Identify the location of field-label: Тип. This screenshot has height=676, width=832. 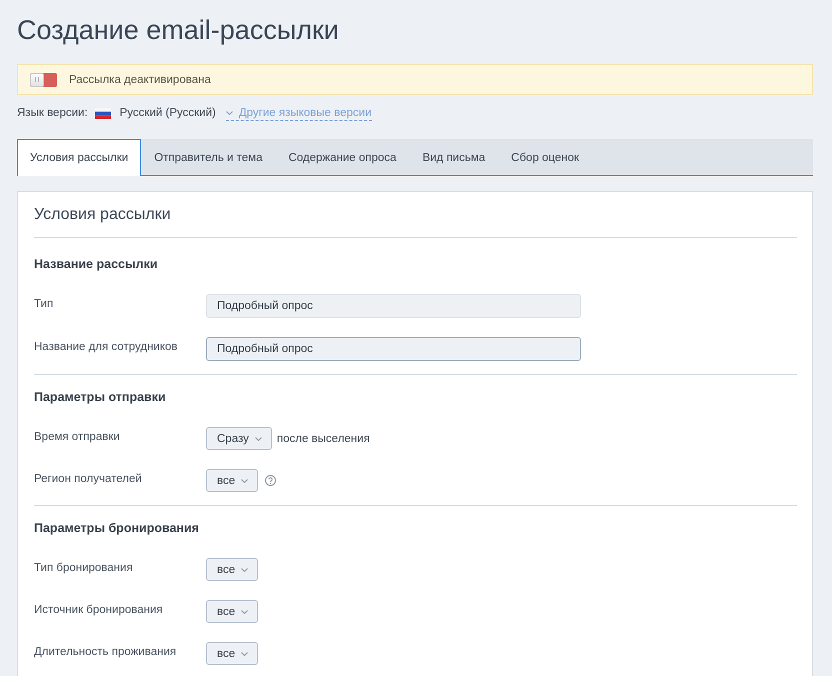
(44, 304).